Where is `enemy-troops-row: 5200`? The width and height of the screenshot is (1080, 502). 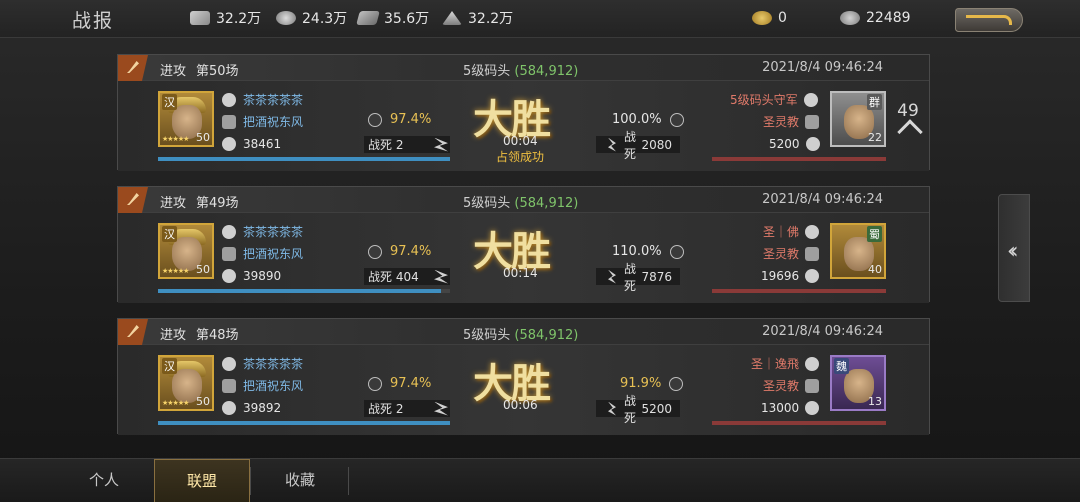 enemy-troops-row: 5200 is located at coordinates (794, 144).